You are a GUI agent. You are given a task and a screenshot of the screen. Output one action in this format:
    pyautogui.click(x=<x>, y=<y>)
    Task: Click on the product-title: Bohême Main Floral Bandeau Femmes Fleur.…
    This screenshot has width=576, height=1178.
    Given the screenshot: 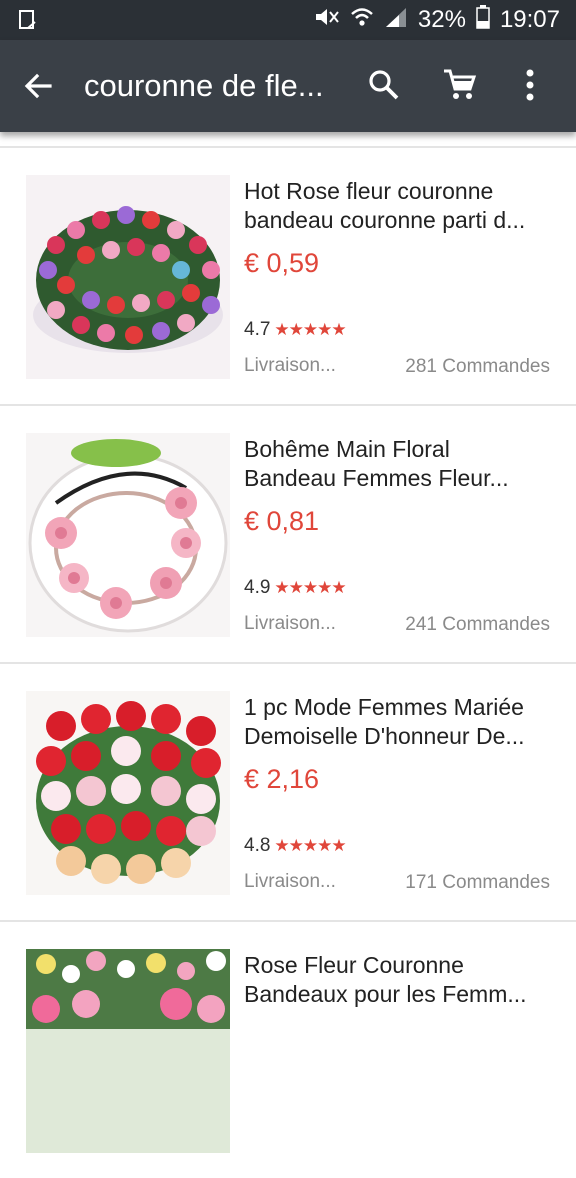 What is the action you would take?
    pyautogui.click(x=399, y=464)
    